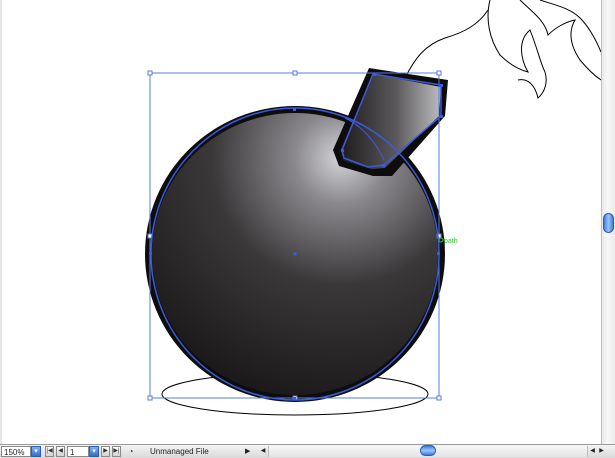 This screenshot has height=458, width=615. Describe the element at coordinates (610, 451) in the screenshot. I see `resize-grip` at that location.